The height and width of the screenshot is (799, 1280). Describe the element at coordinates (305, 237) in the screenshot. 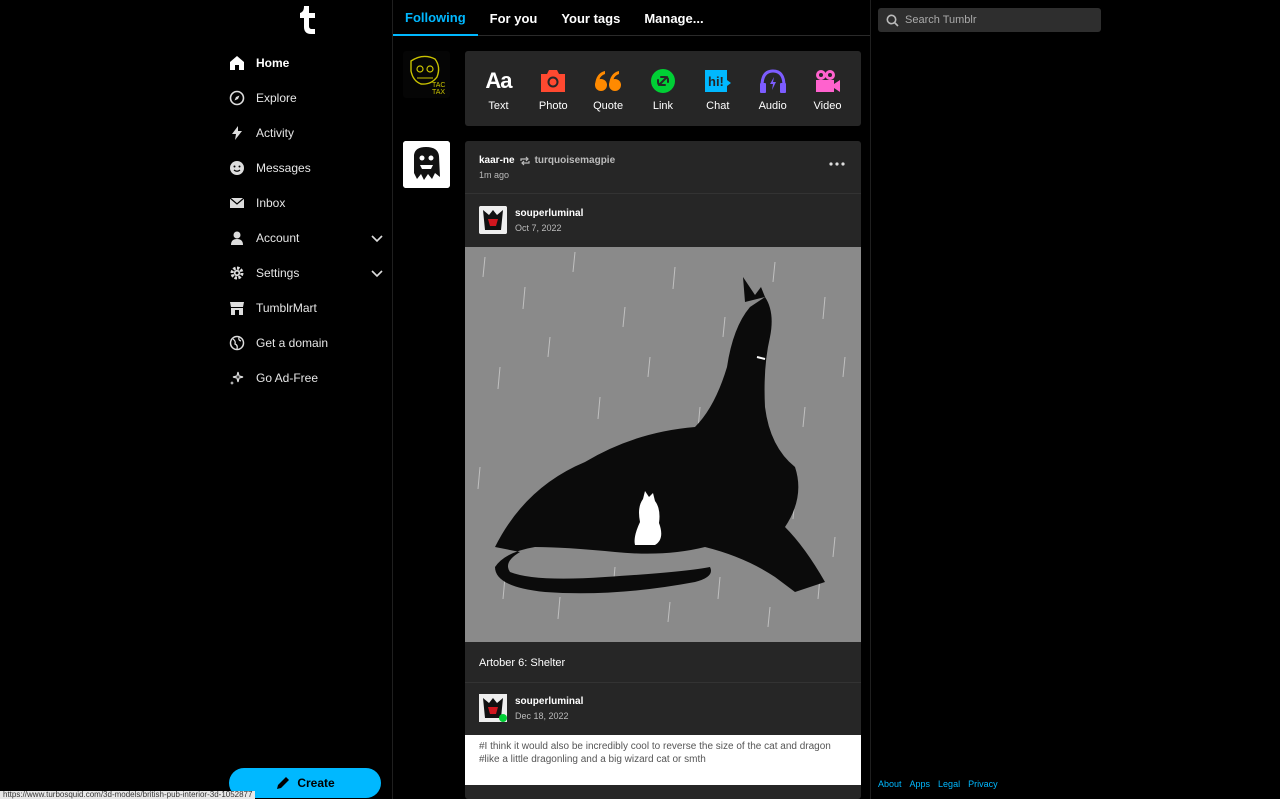

I see `nav-item-account: Account` at that location.